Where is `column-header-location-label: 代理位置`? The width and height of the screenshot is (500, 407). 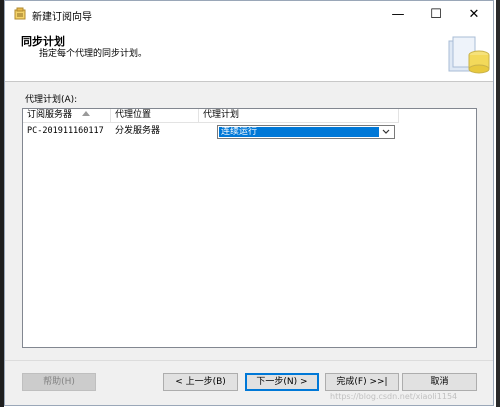 column-header-location-label: 代理位置 is located at coordinates (133, 115).